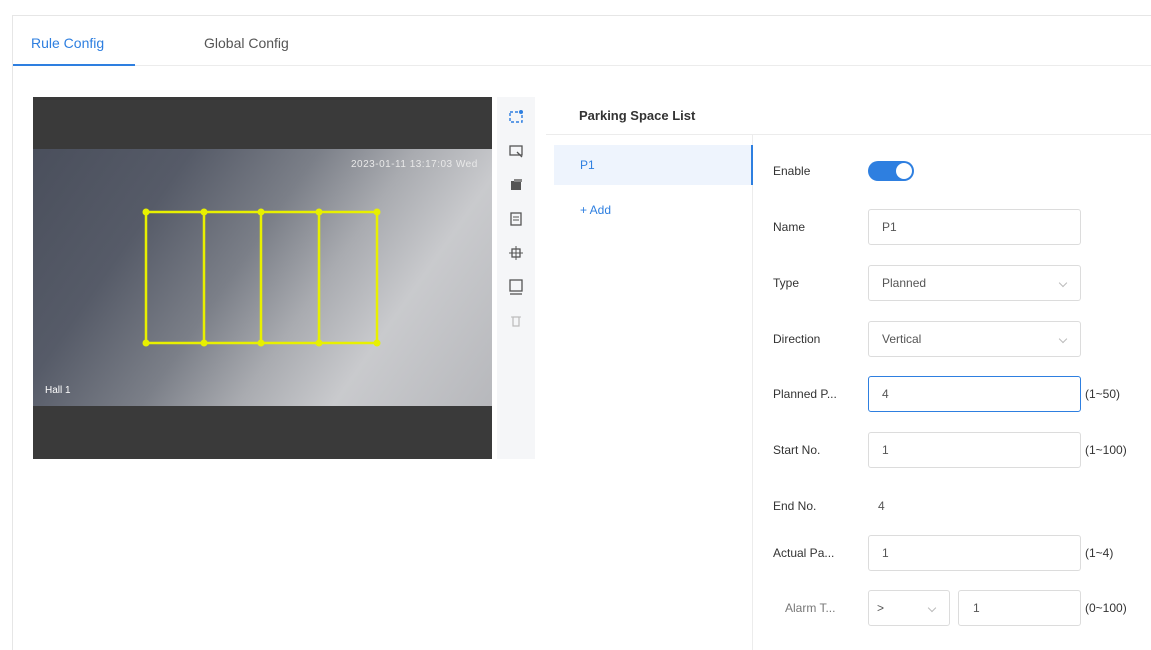 The width and height of the screenshot is (1151, 650). Describe the element at coordinates (12, 332) in the screenshot. I see `page-left-border` at that location.